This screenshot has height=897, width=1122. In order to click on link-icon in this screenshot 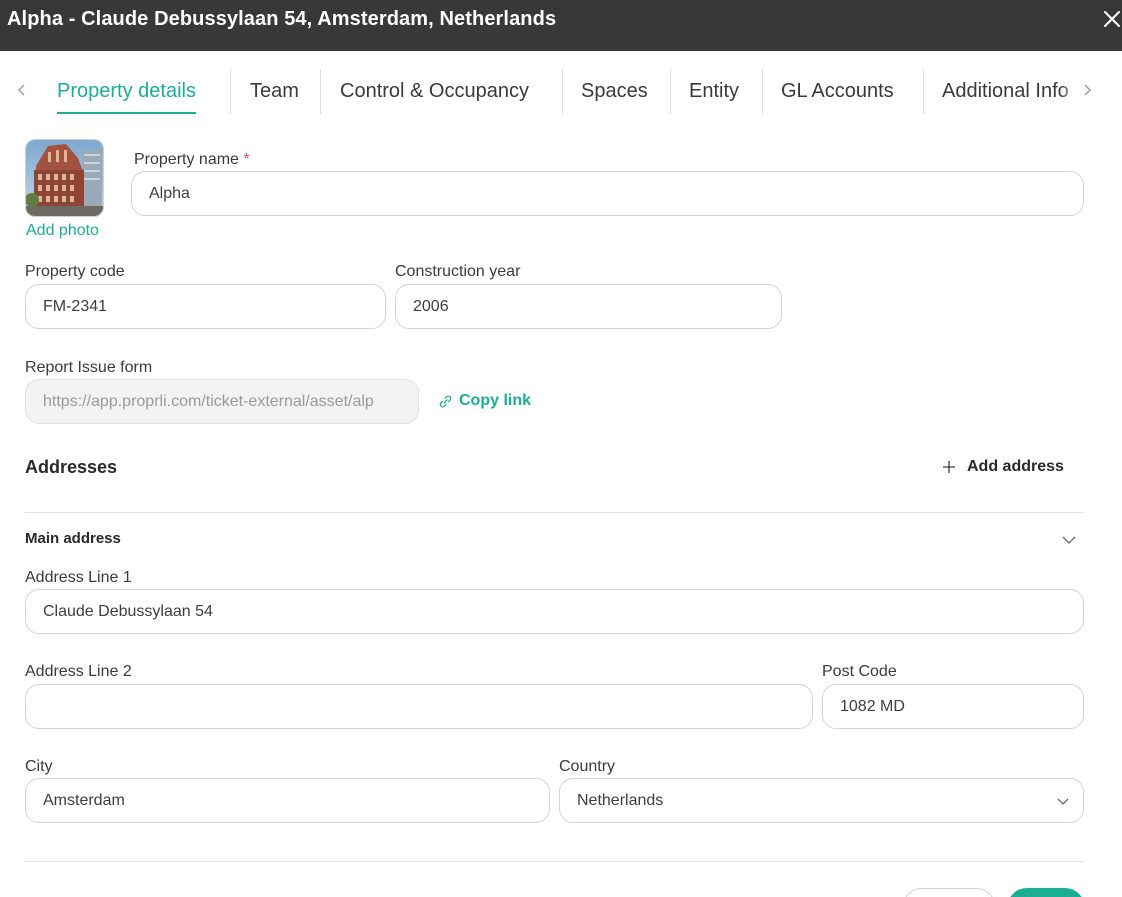, I will do `click(445, 401)`.